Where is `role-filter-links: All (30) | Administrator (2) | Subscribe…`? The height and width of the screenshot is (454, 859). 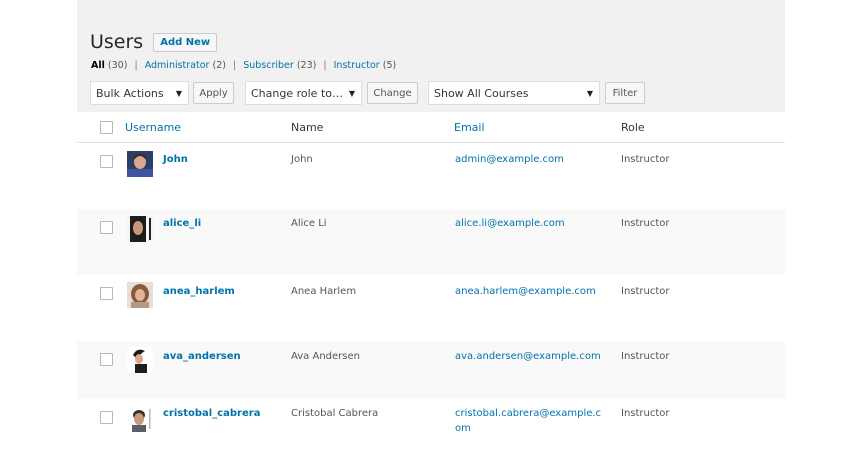 role-filter-links: All (30) | Administrator (2) | Subscribe… is located at coordinates (243, 65).